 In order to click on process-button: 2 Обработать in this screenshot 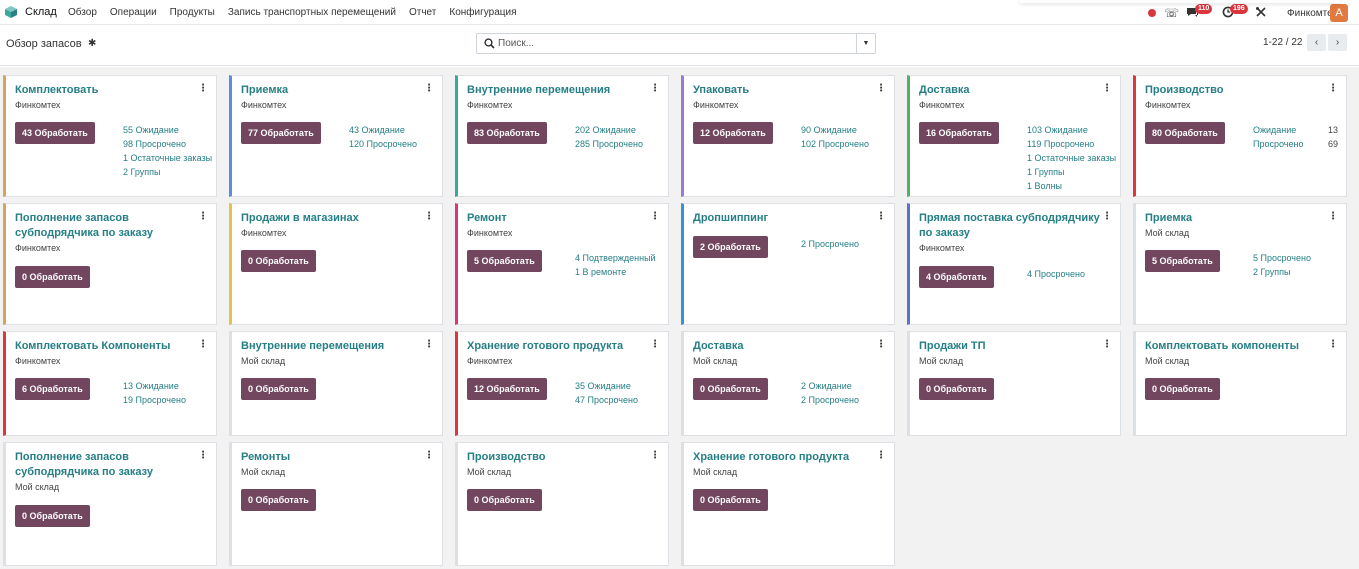, I will do `click(730, 247)`.